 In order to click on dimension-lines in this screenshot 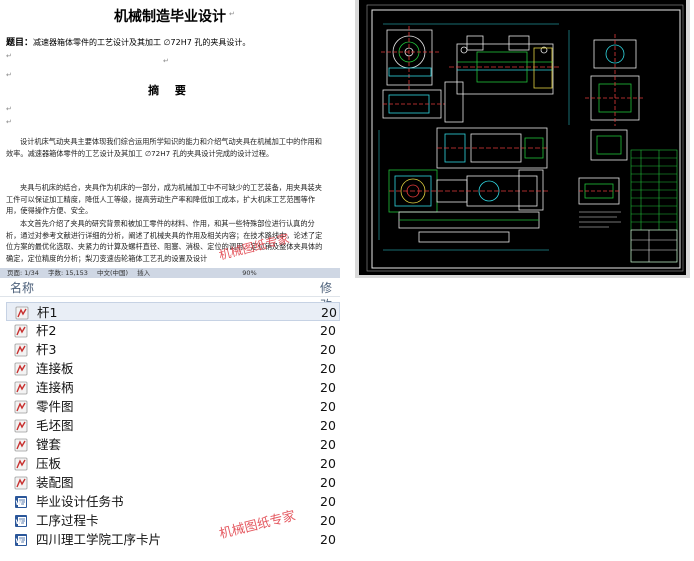, I will do `click(474, 137)`.